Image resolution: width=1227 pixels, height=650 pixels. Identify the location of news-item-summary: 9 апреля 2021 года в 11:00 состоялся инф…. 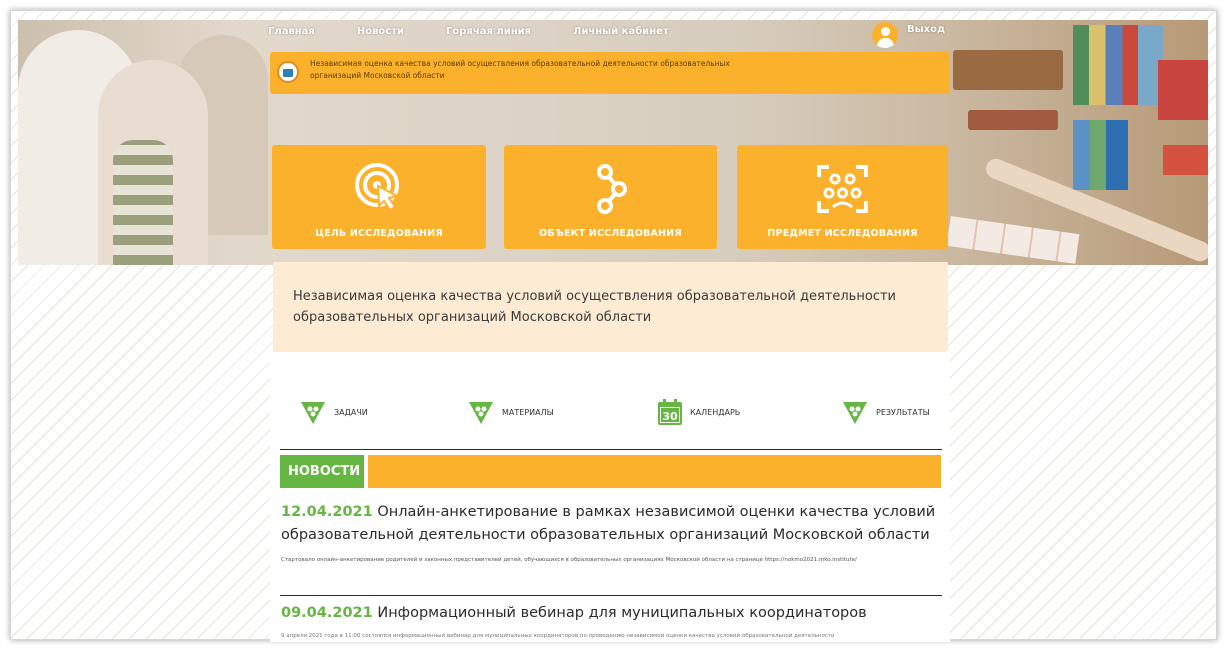
(558, 635).